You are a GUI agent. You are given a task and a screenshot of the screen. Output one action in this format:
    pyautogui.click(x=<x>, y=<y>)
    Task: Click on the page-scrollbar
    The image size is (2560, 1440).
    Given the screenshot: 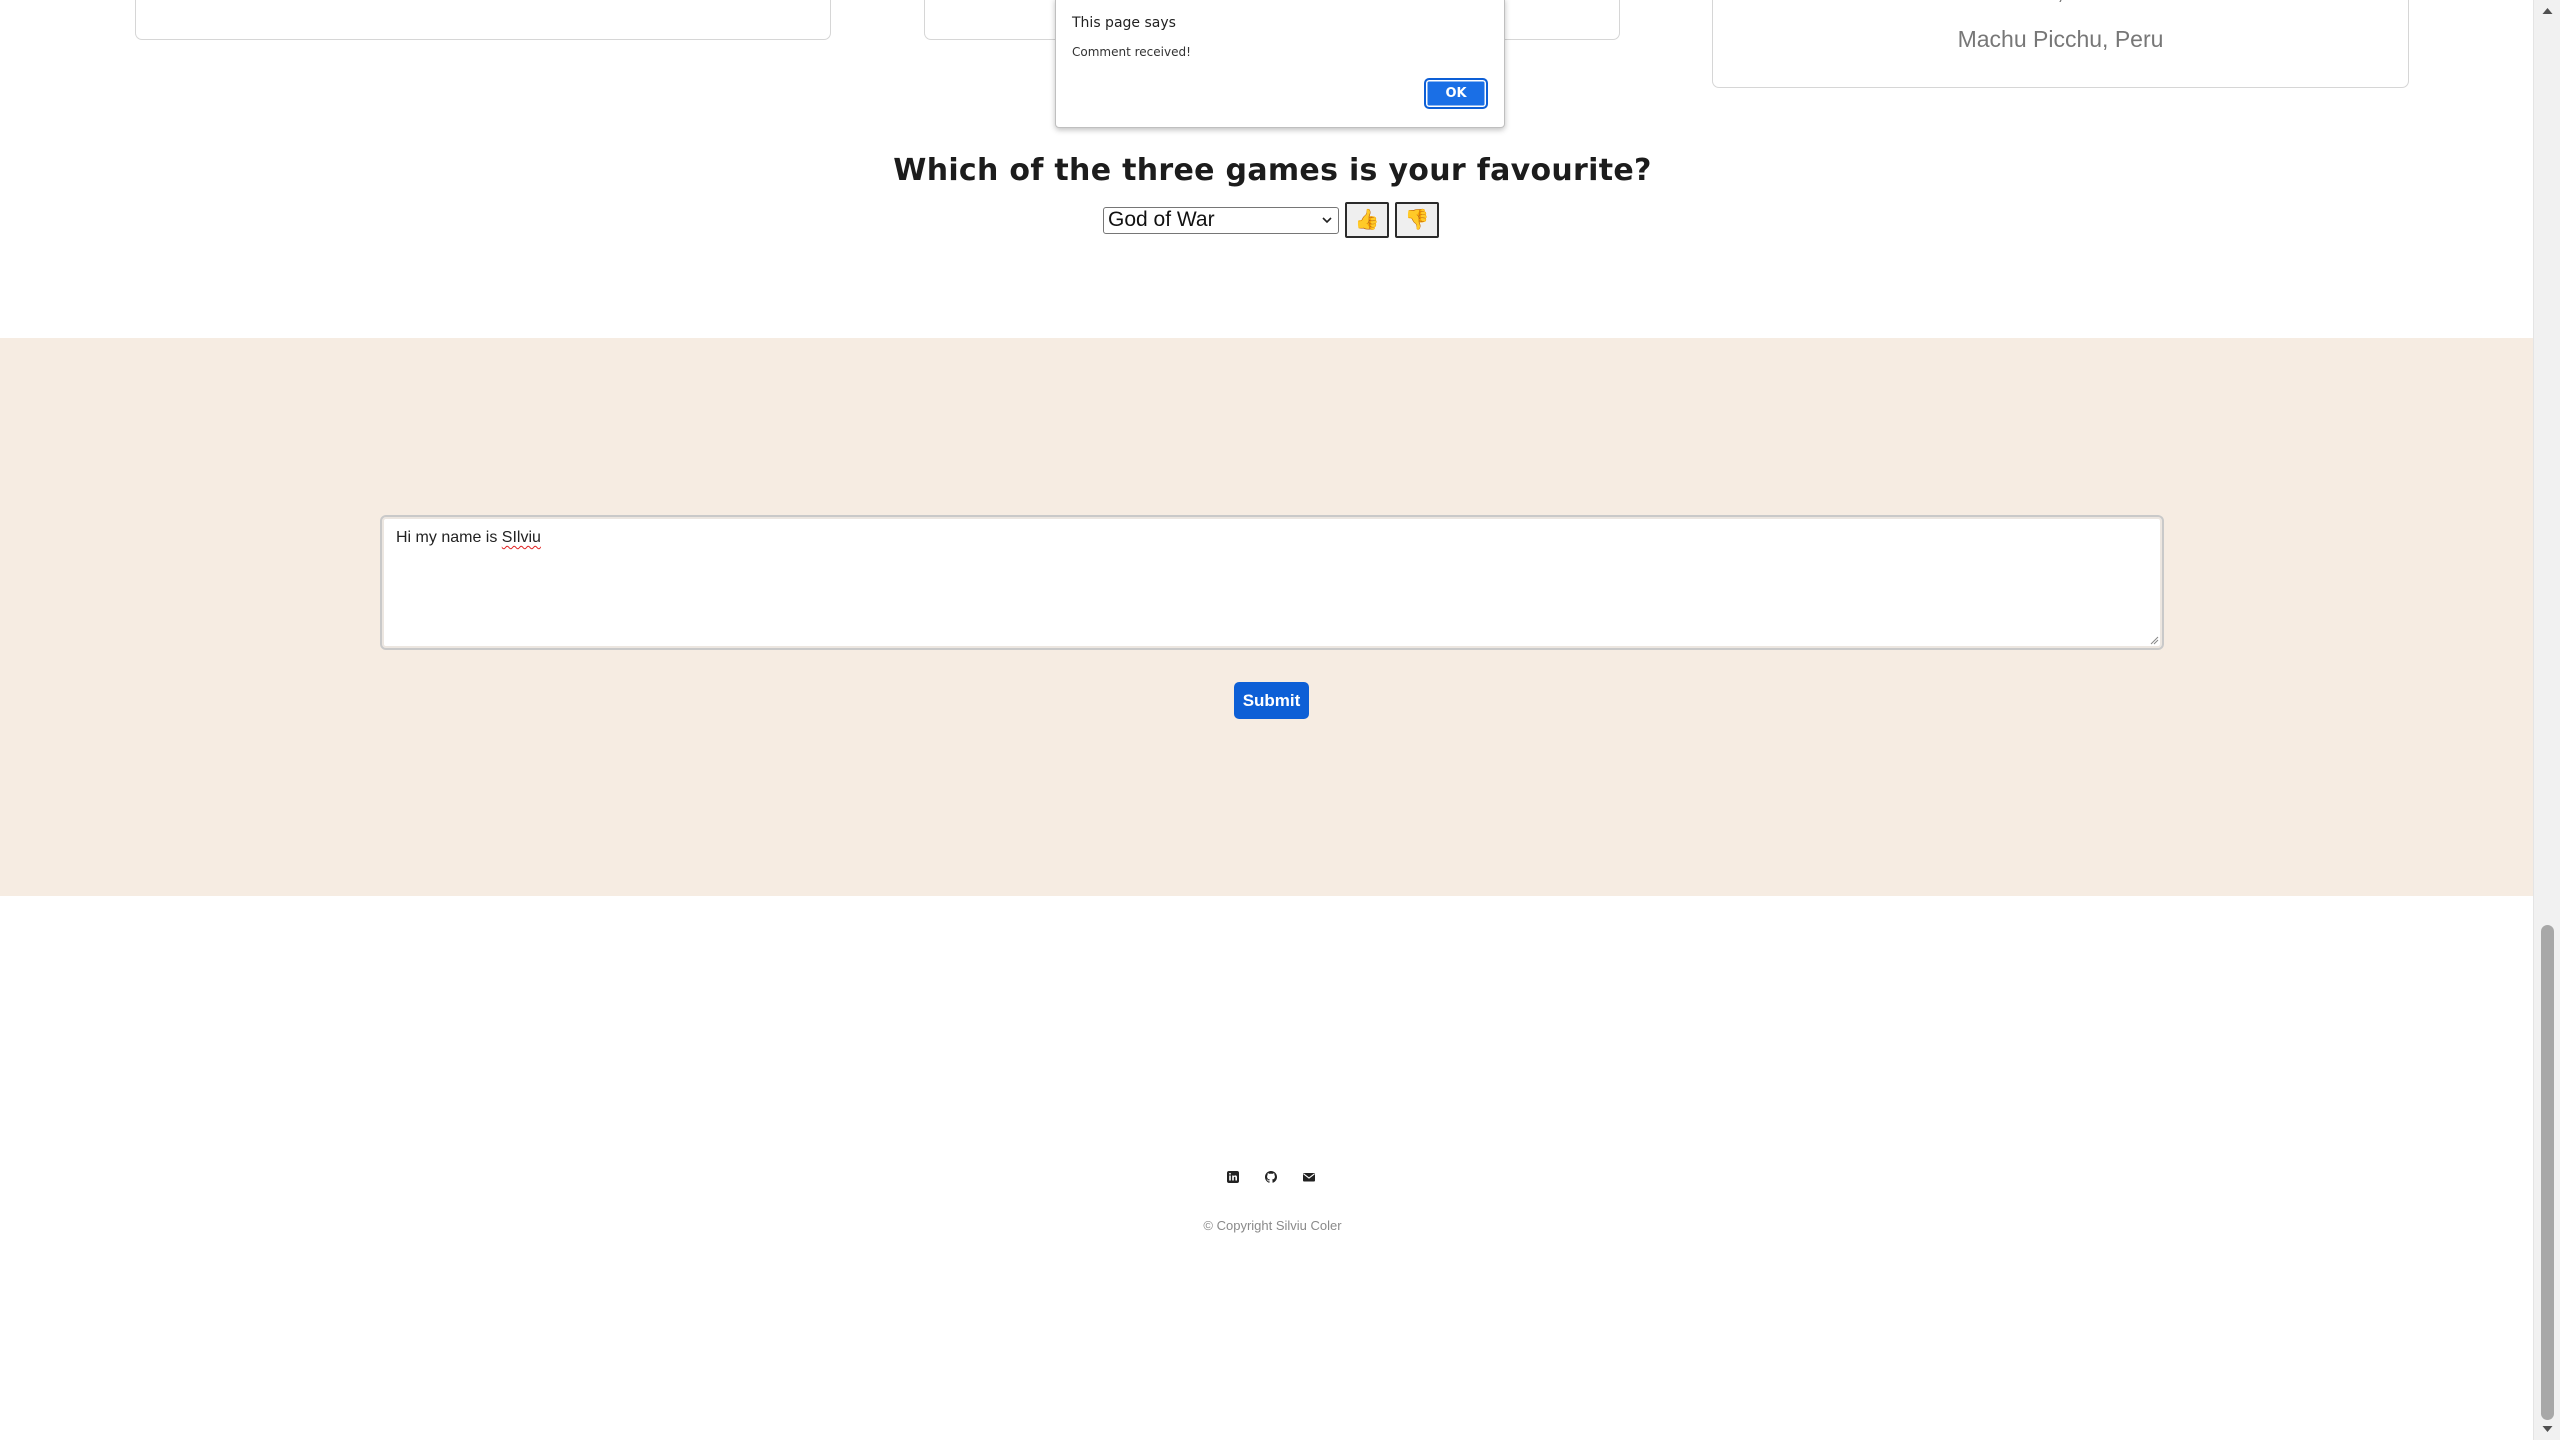 What is the action you would take?
    pyautogui.click(x=2546, y=720)
    